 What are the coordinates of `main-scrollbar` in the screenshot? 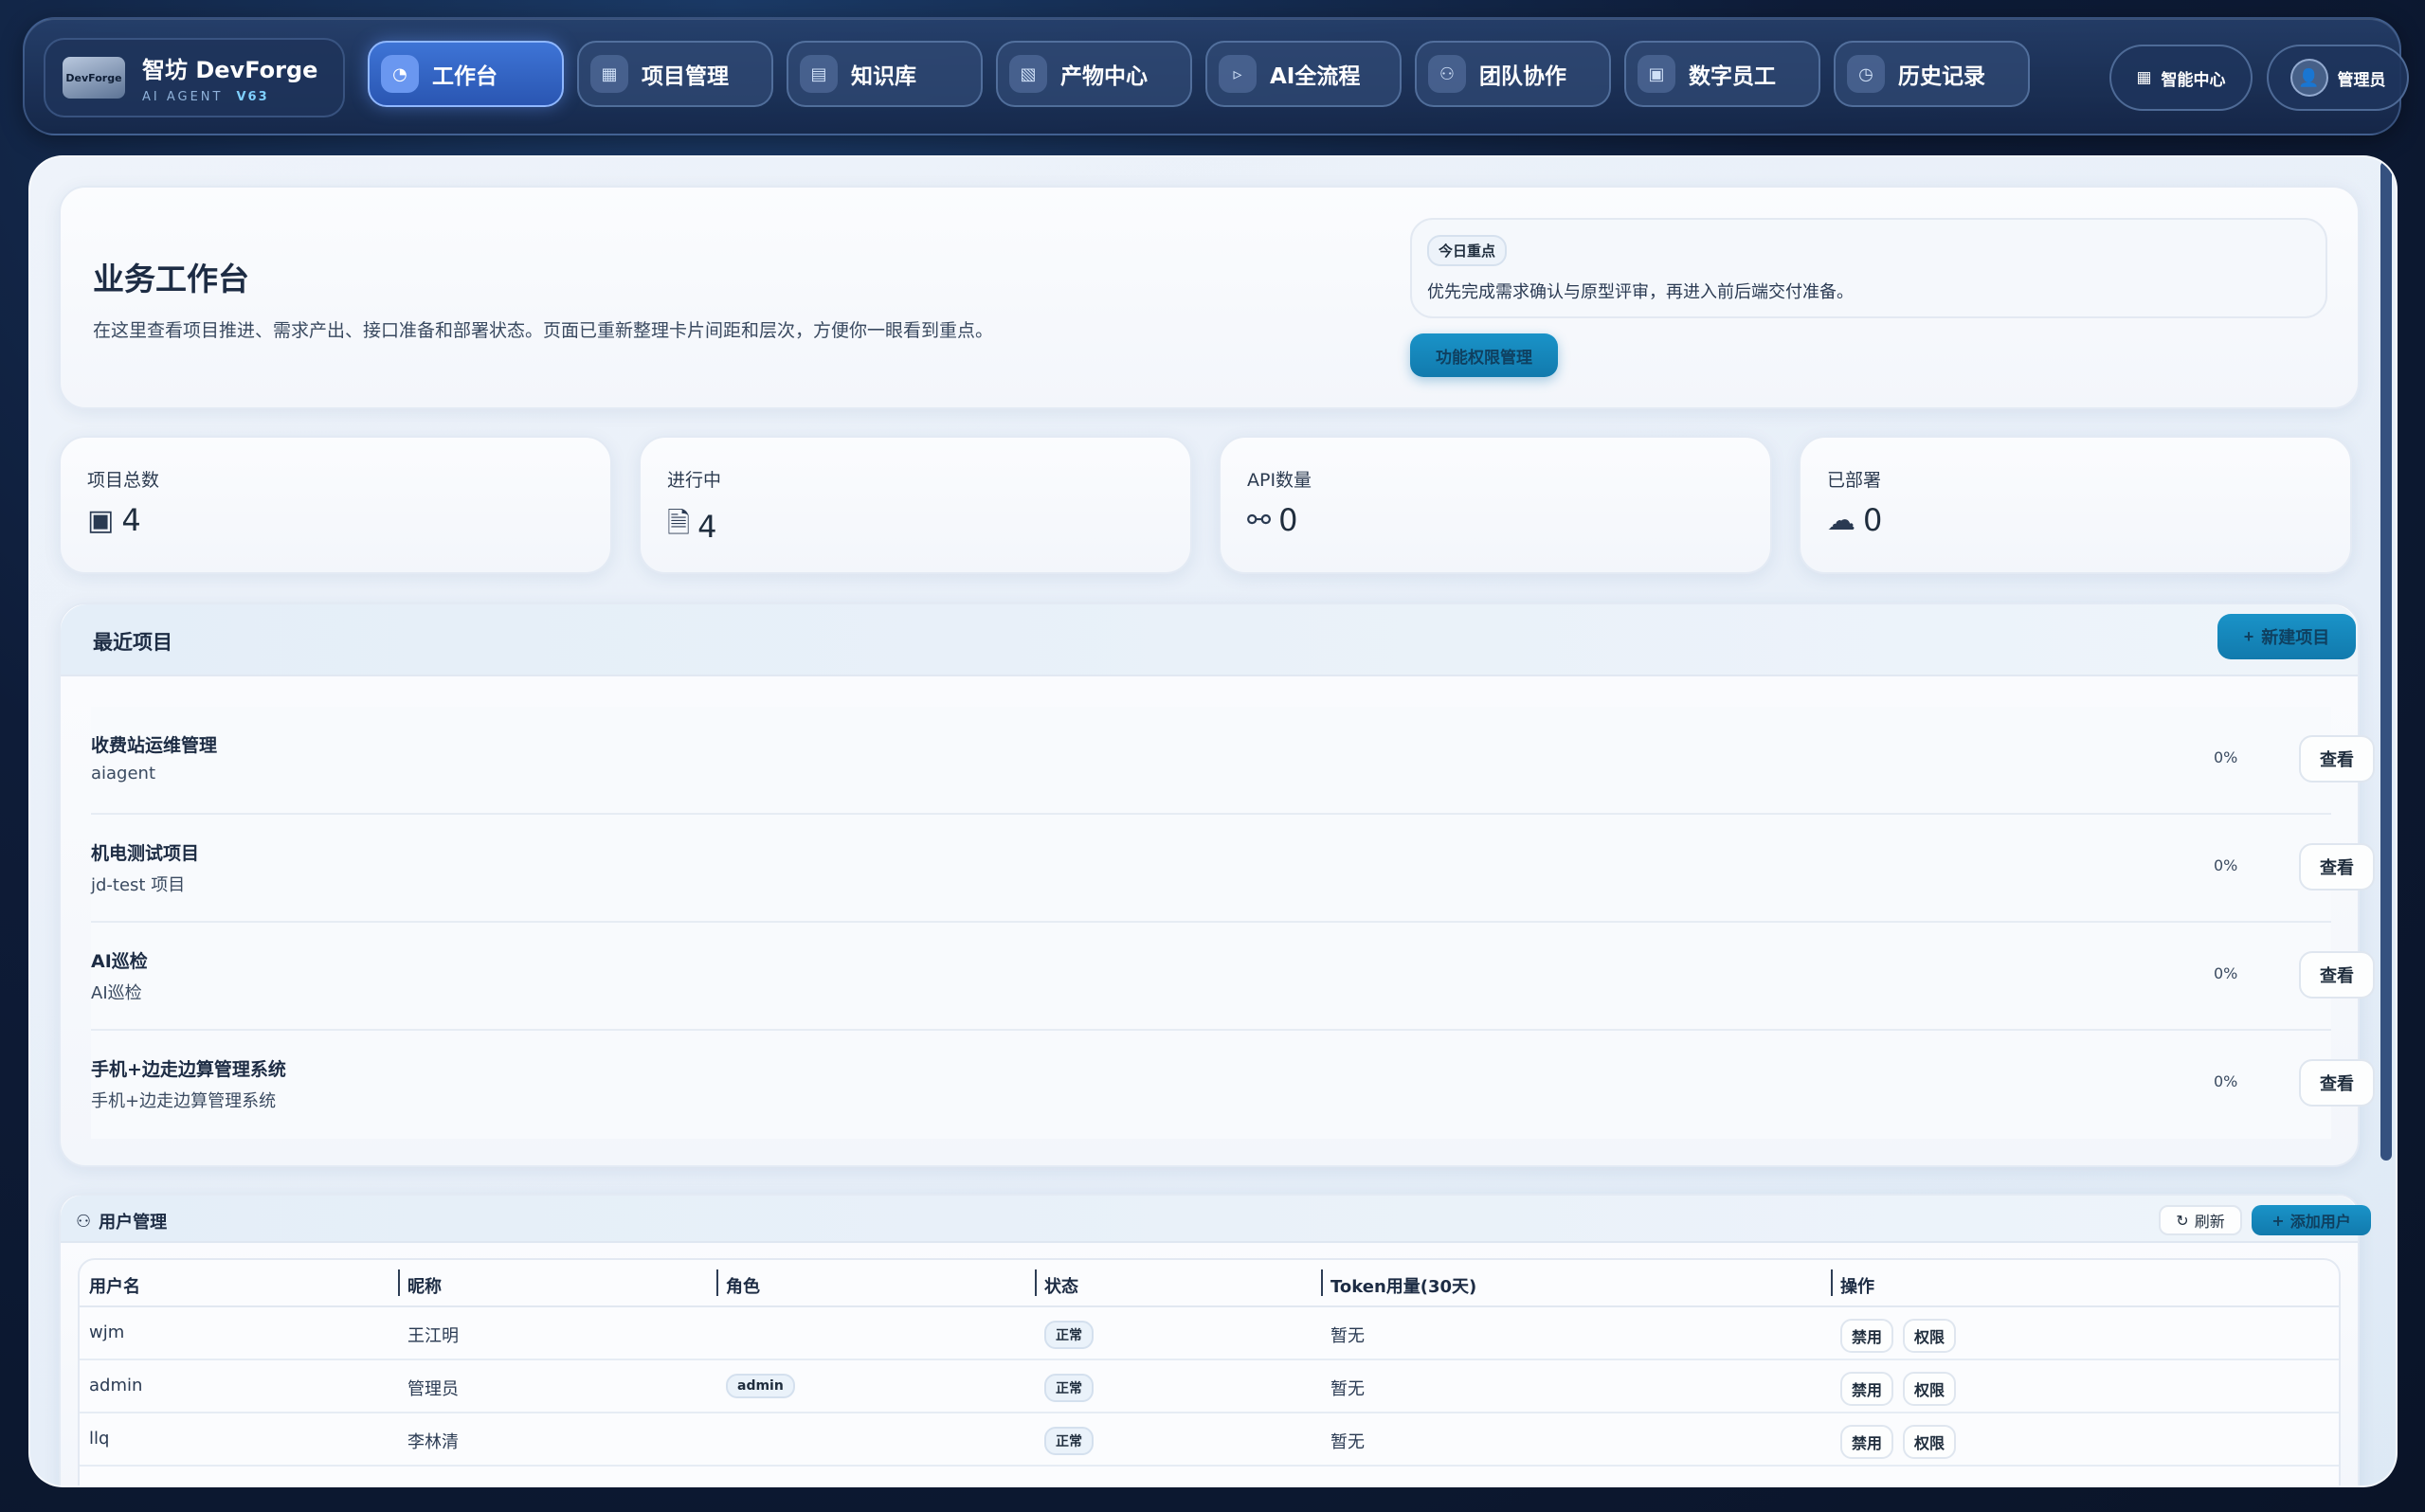 It's located at (2386, 661).